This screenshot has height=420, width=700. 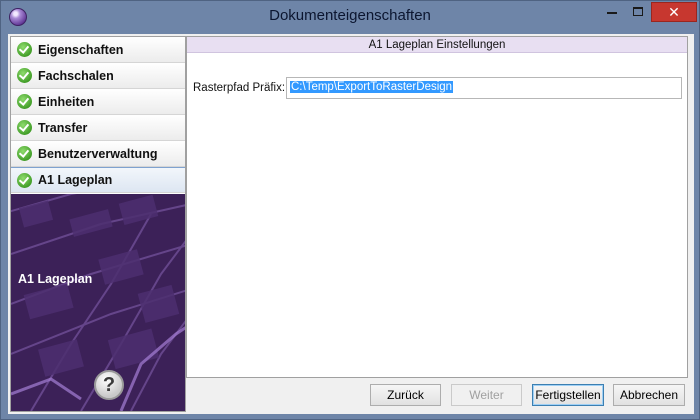 What do you see at coordinates (649, 395) in the screenshot?
I see `cancel-button: Abbrechen` at bounding box center [649, 395].